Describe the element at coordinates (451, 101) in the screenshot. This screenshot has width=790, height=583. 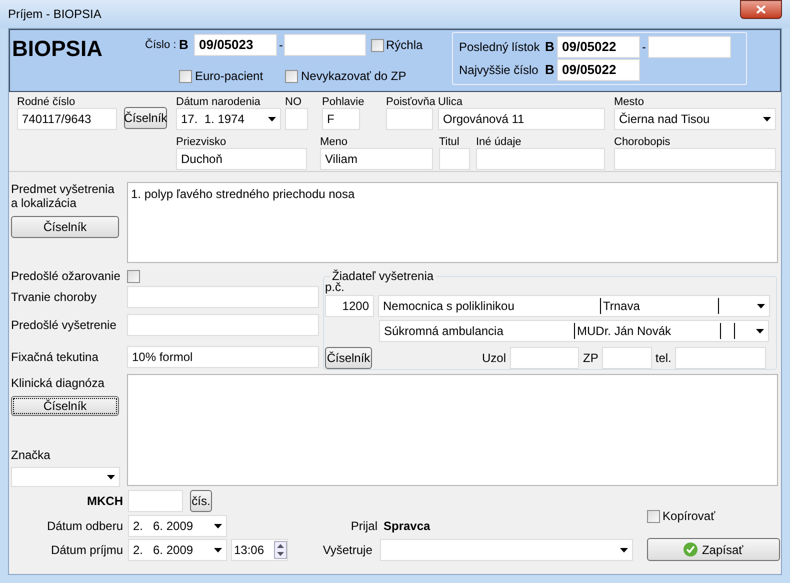
I see `field-label: Ulica` at that location.